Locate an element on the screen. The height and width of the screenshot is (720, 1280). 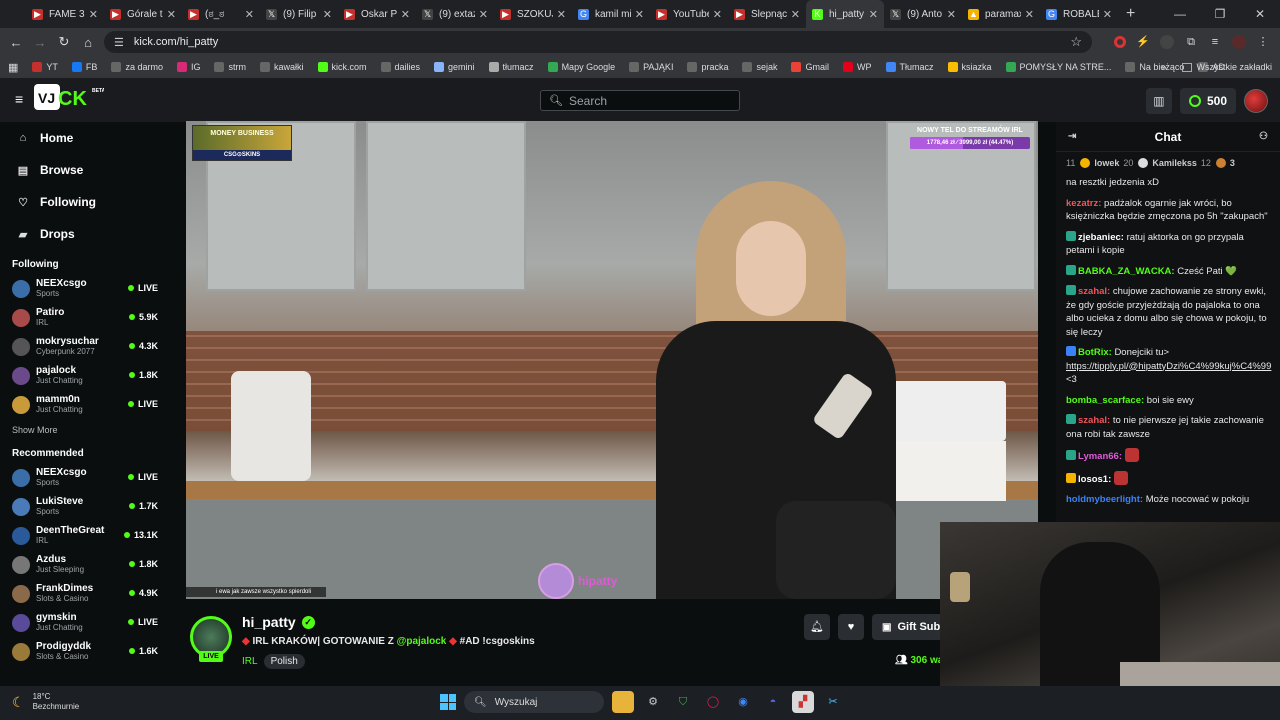
minimize-icon: — is located at coordinates (1180, 14).